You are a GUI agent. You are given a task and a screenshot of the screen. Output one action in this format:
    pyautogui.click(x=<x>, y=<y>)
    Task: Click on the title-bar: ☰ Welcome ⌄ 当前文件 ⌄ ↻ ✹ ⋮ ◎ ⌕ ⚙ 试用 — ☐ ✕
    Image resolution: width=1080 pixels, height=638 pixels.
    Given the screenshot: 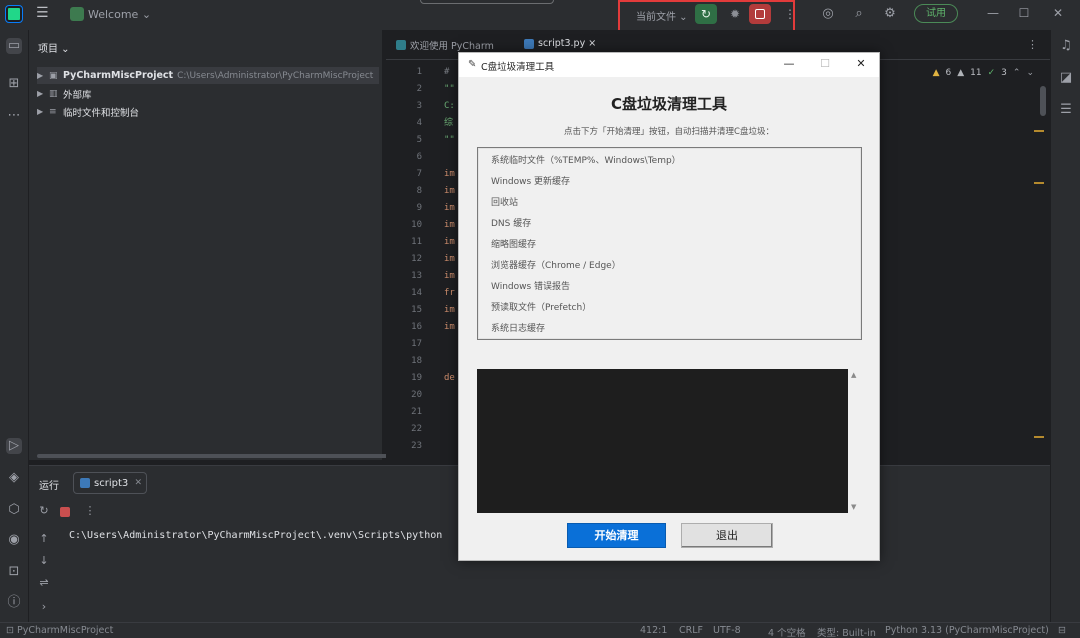 What is the action you would take?
    pyautogui.click(x=540, y=21)
    